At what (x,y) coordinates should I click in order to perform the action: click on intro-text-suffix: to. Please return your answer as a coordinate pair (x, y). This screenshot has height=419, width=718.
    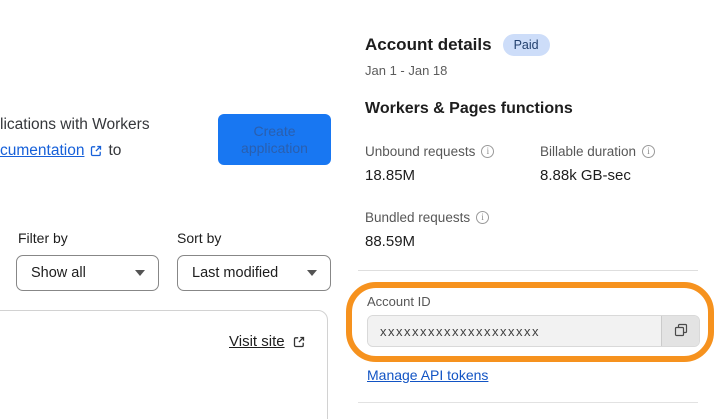
    Looking at the image, I should click on (115, 150).